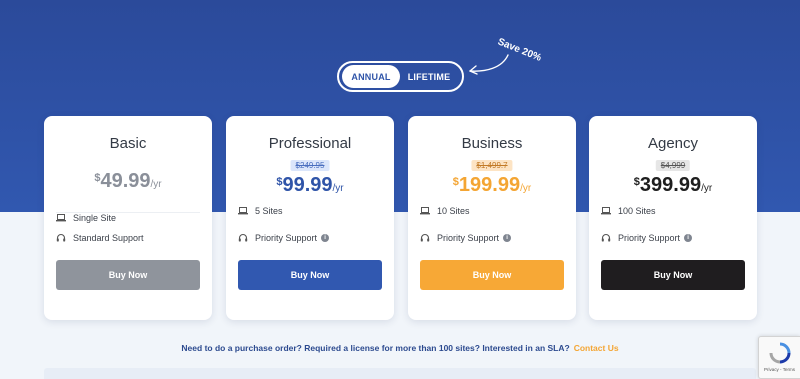  Describe the element at coordinates (310, 165) in the screenshot. I see `original-price: $249.95` at that location.